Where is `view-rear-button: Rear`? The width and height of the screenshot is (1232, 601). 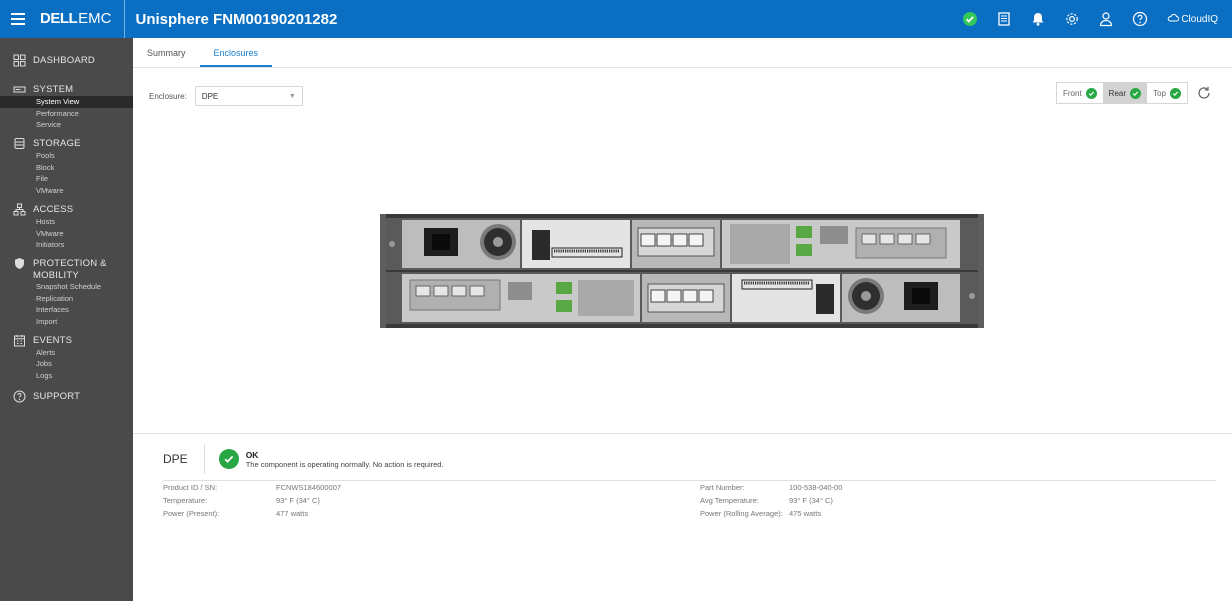 view-rear-button: Rear is located at coordinates (1125, 93).